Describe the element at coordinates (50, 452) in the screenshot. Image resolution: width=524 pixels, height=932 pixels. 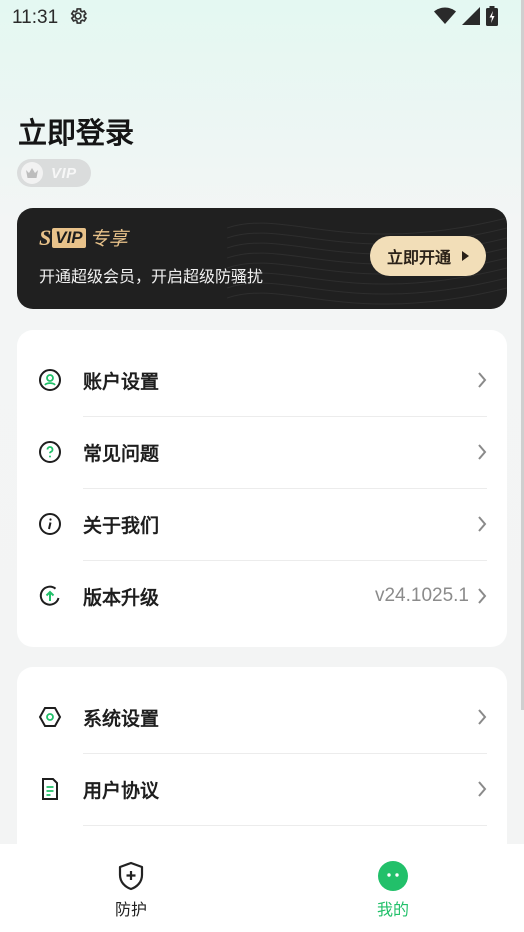
I see `question-circle-icon` at that location.